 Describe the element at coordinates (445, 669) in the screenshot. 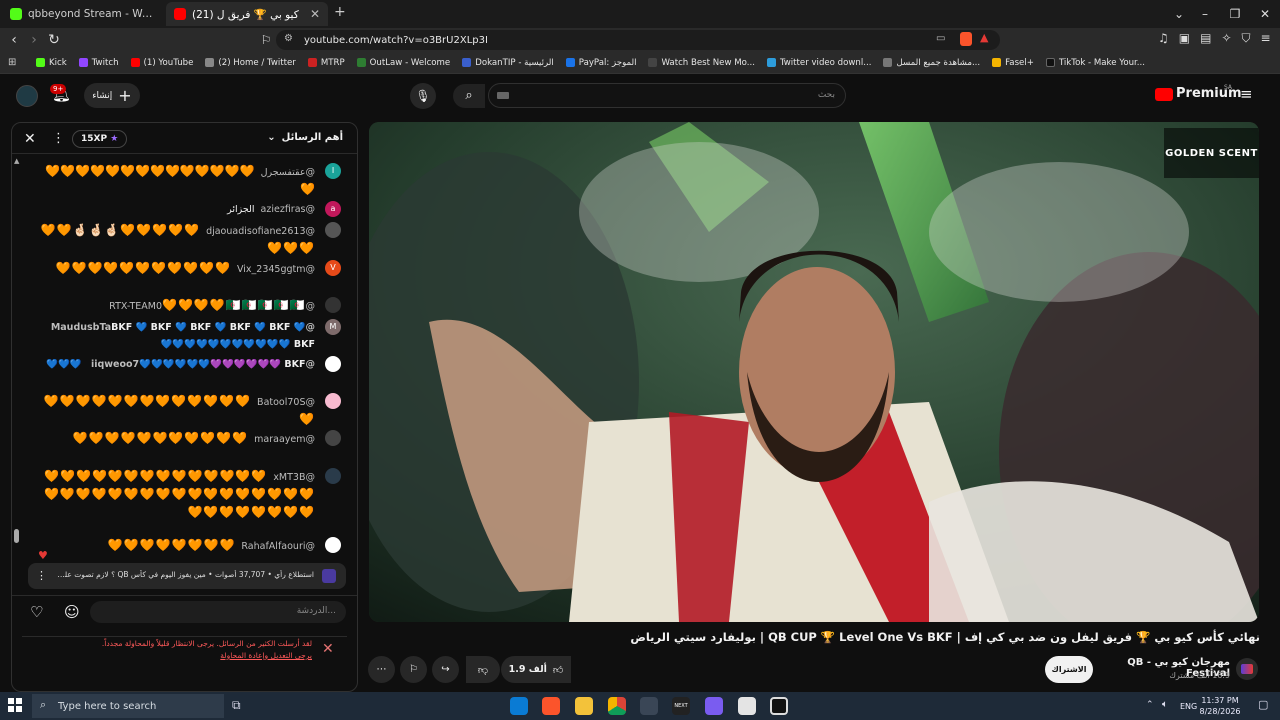

I see `share-button: ↪` at that location.